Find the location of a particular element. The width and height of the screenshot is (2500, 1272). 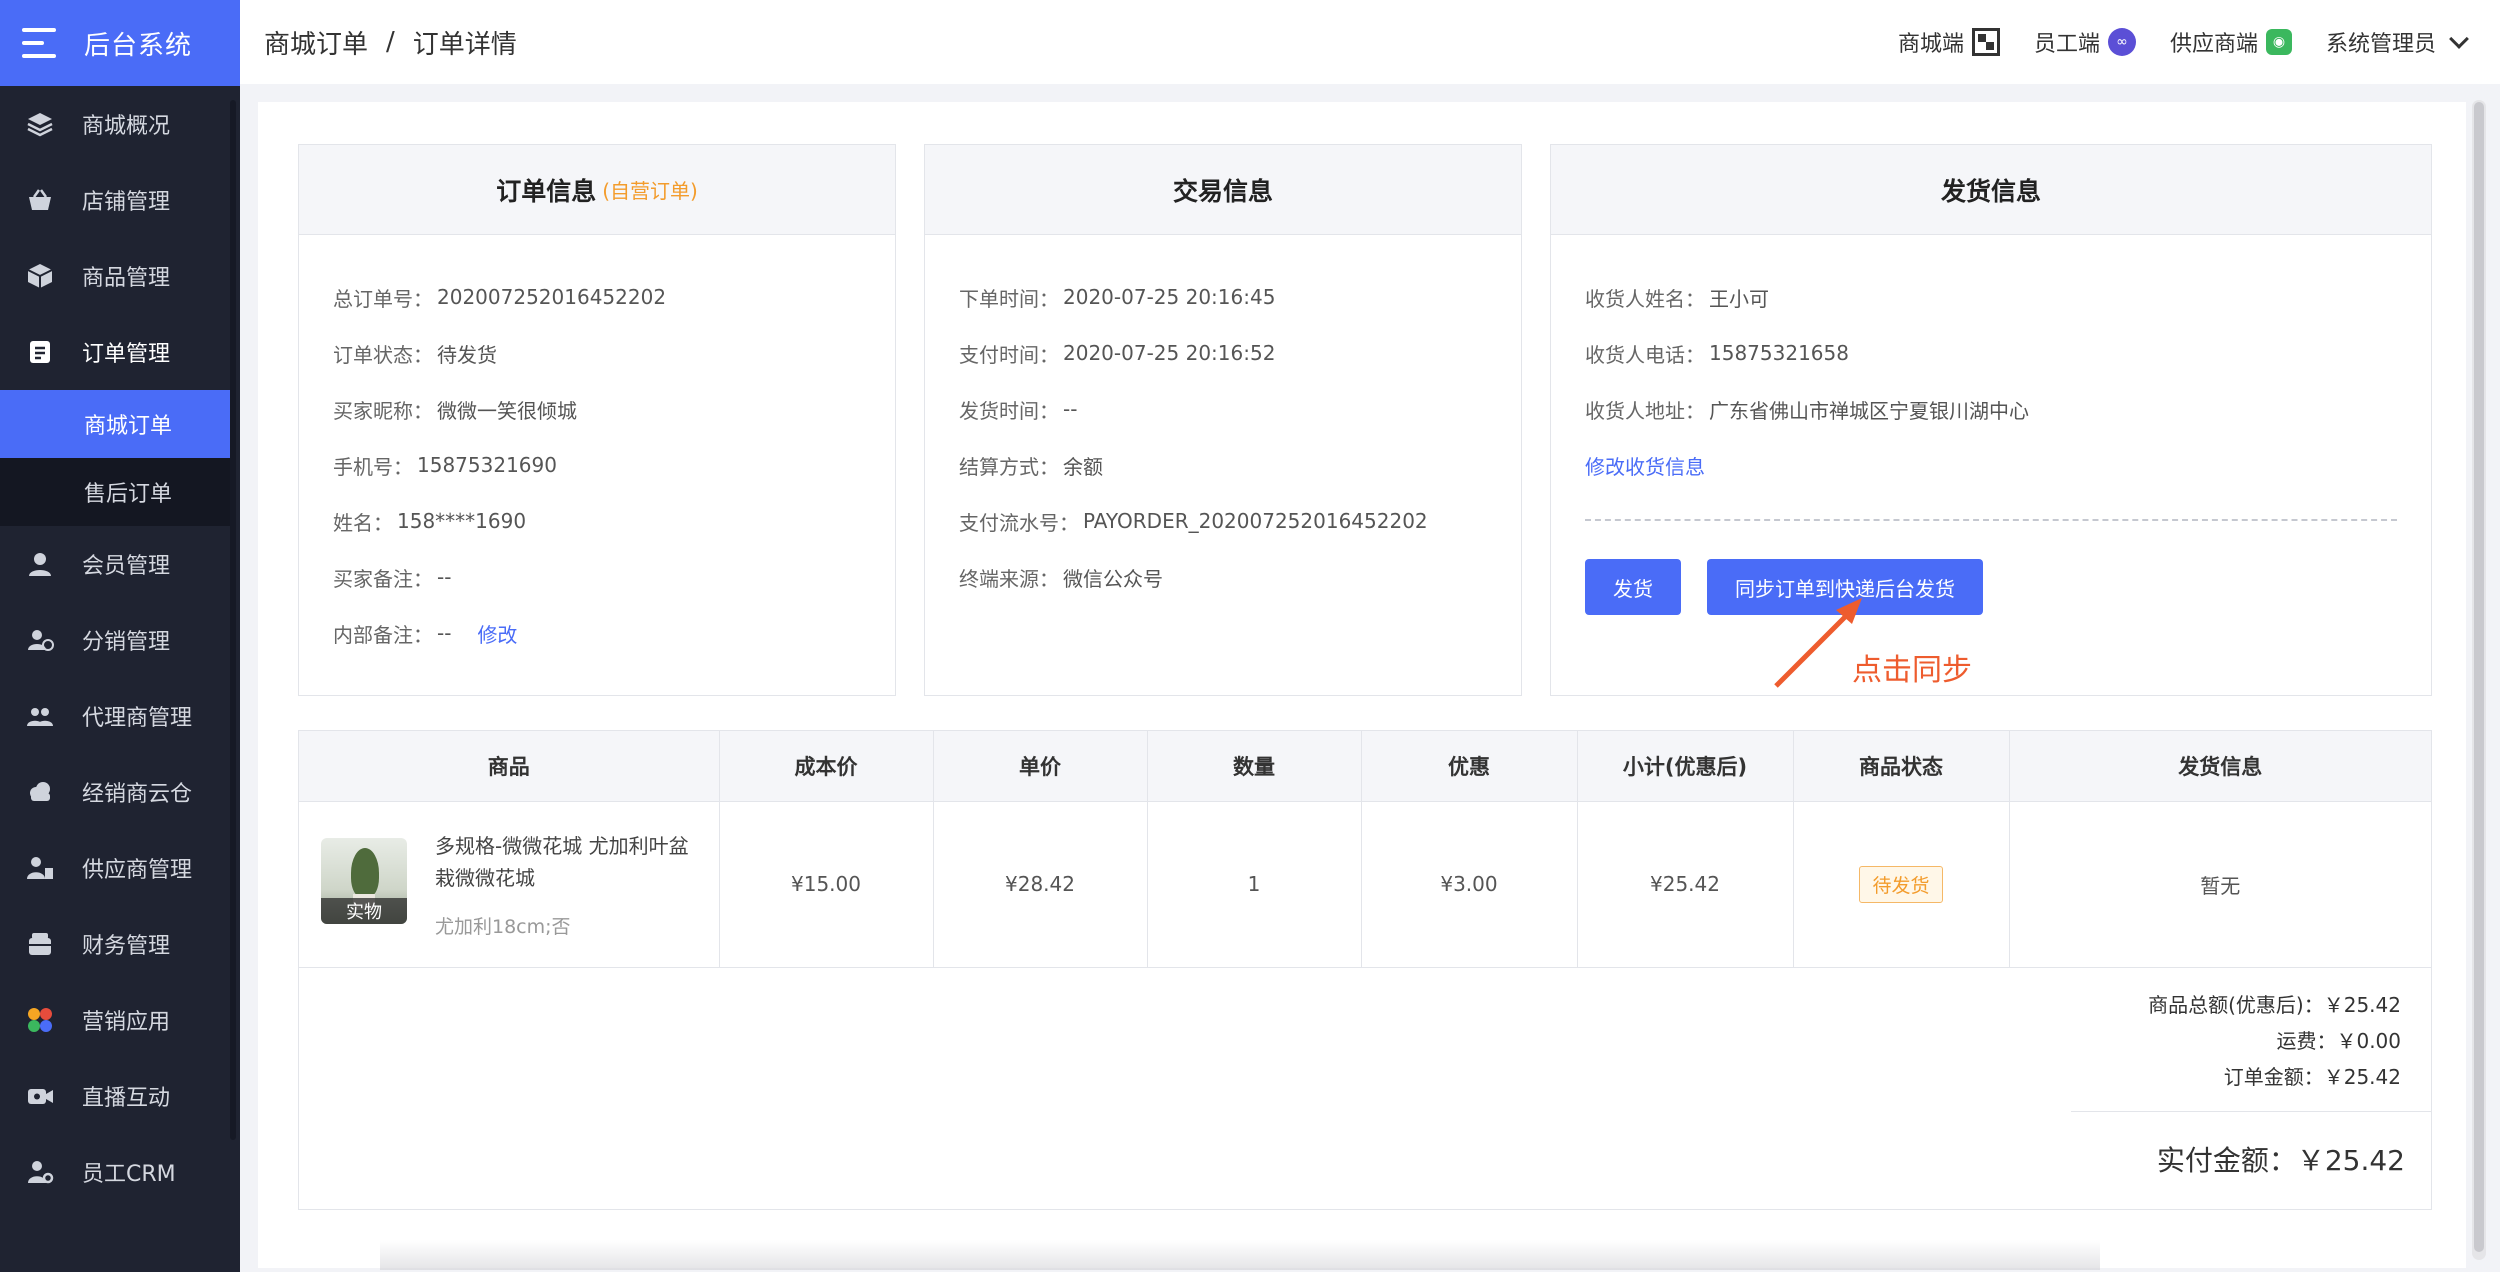

field-label: 收货人地址： is located at coordinates (1645, 410).